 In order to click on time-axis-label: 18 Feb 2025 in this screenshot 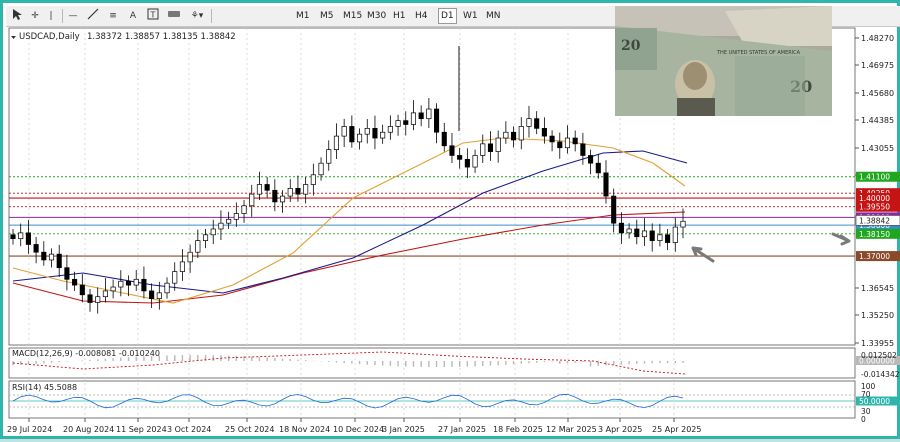, I will do `click(518, 429)`.